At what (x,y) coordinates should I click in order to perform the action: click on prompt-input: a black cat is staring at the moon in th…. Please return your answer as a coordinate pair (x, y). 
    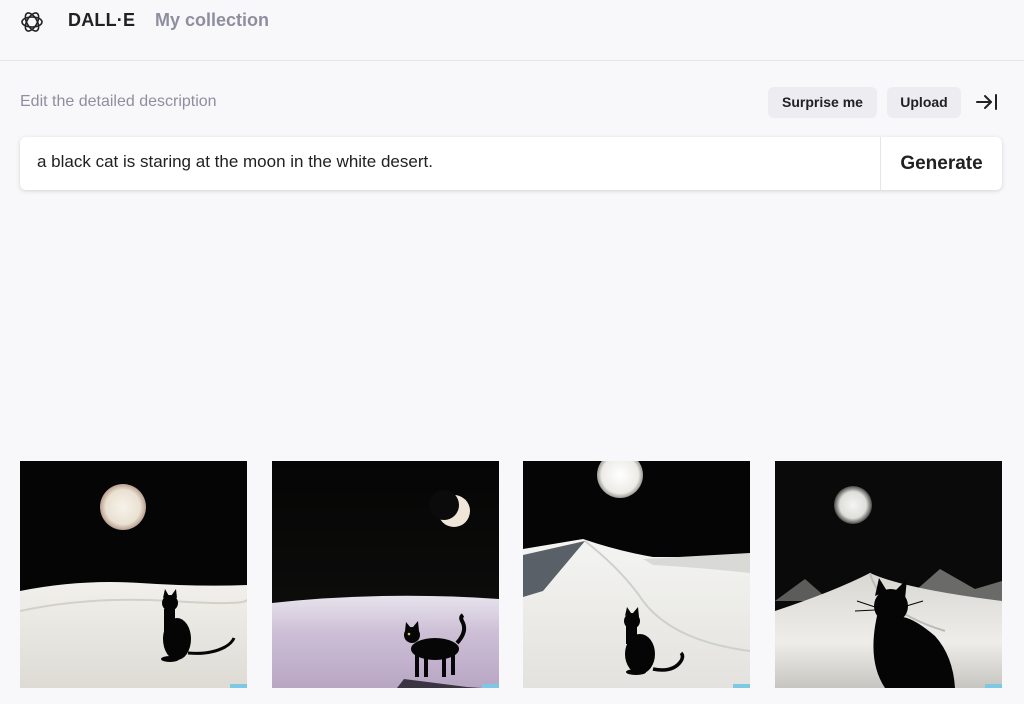
    Looking at the image, I should click on (235, 162).